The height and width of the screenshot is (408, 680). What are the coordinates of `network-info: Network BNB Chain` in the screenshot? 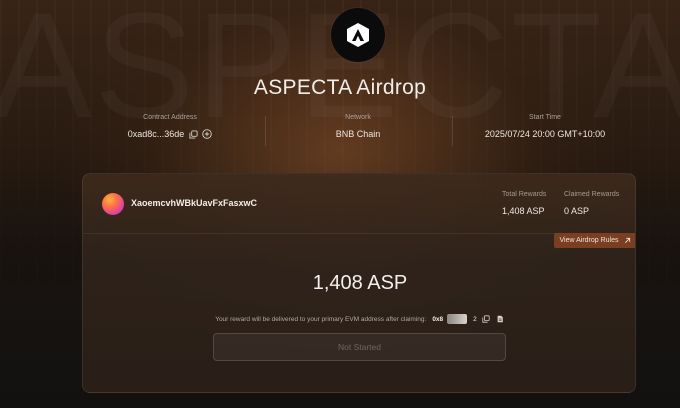 It's located at (358, 131).